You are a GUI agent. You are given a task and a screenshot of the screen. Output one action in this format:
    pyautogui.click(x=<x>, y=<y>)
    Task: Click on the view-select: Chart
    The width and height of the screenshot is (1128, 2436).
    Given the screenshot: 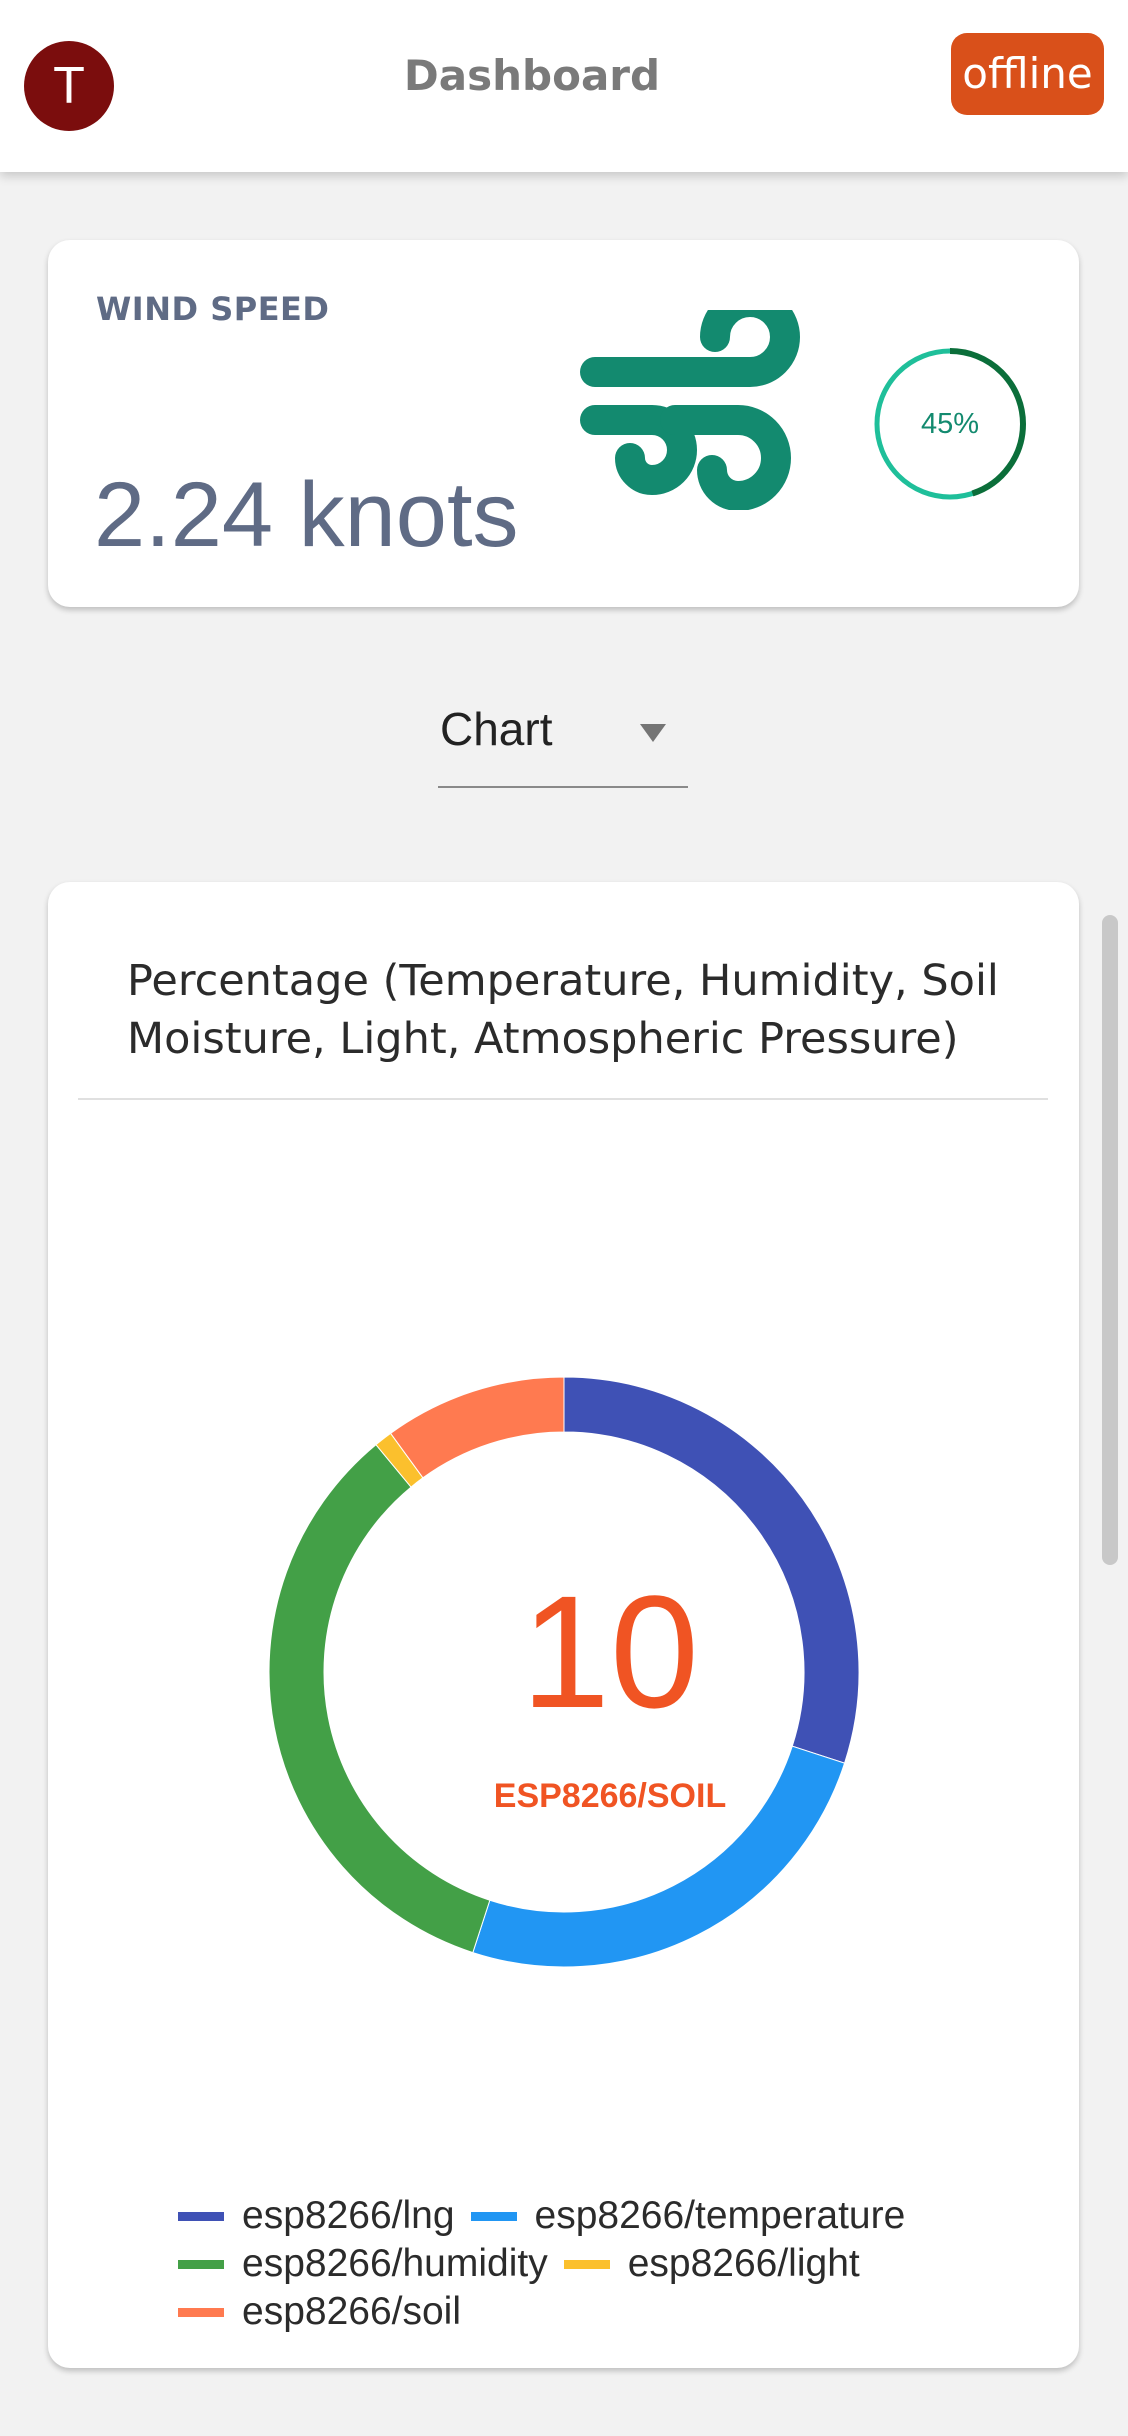 What is the action you would take?
    pyautogui.click(x=563, y=739)
    